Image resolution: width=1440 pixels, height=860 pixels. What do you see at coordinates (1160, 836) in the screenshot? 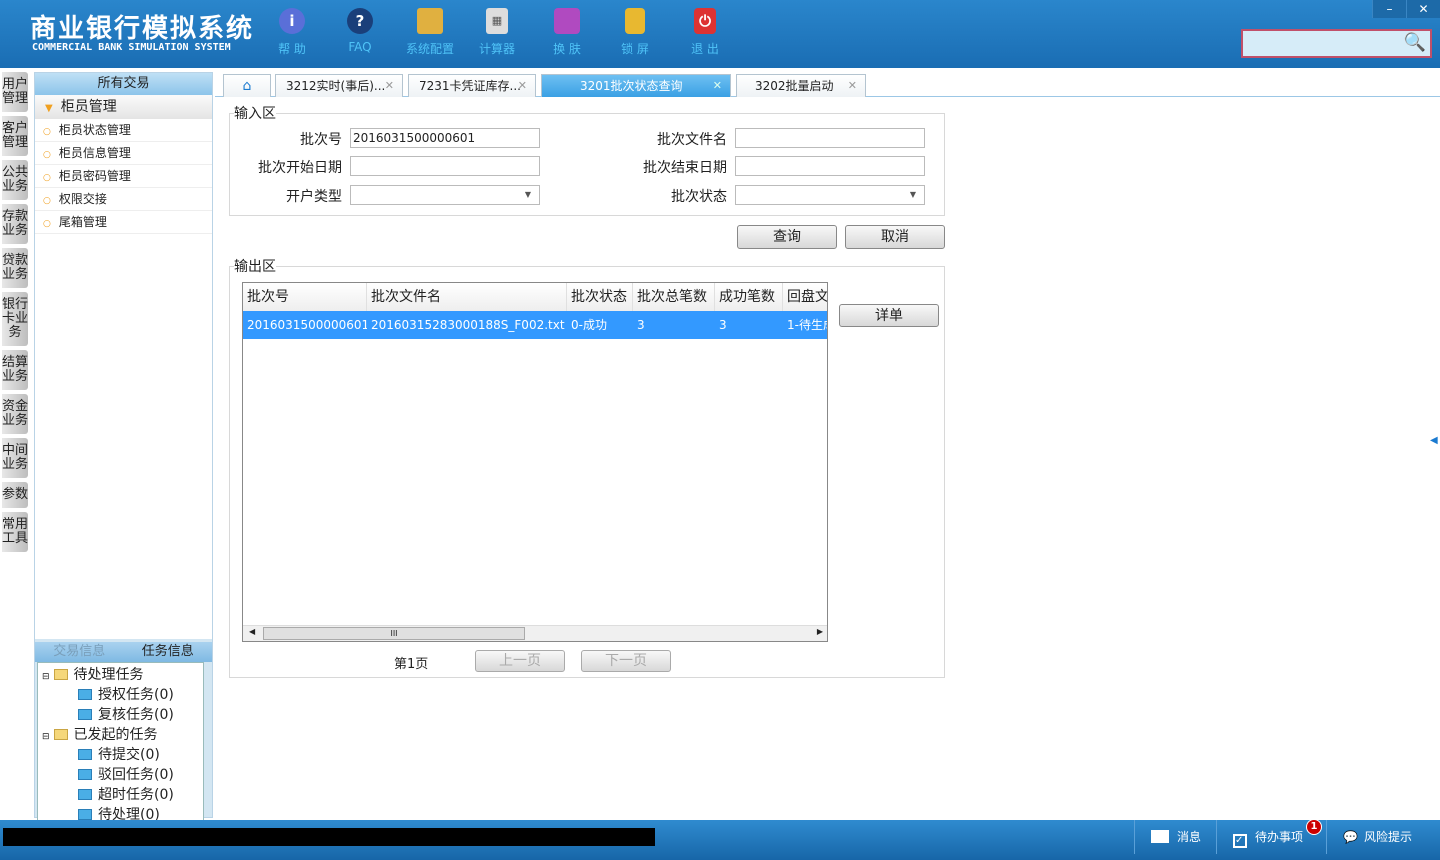
I see `envelope-icon` at bounding box center [1160, 836].